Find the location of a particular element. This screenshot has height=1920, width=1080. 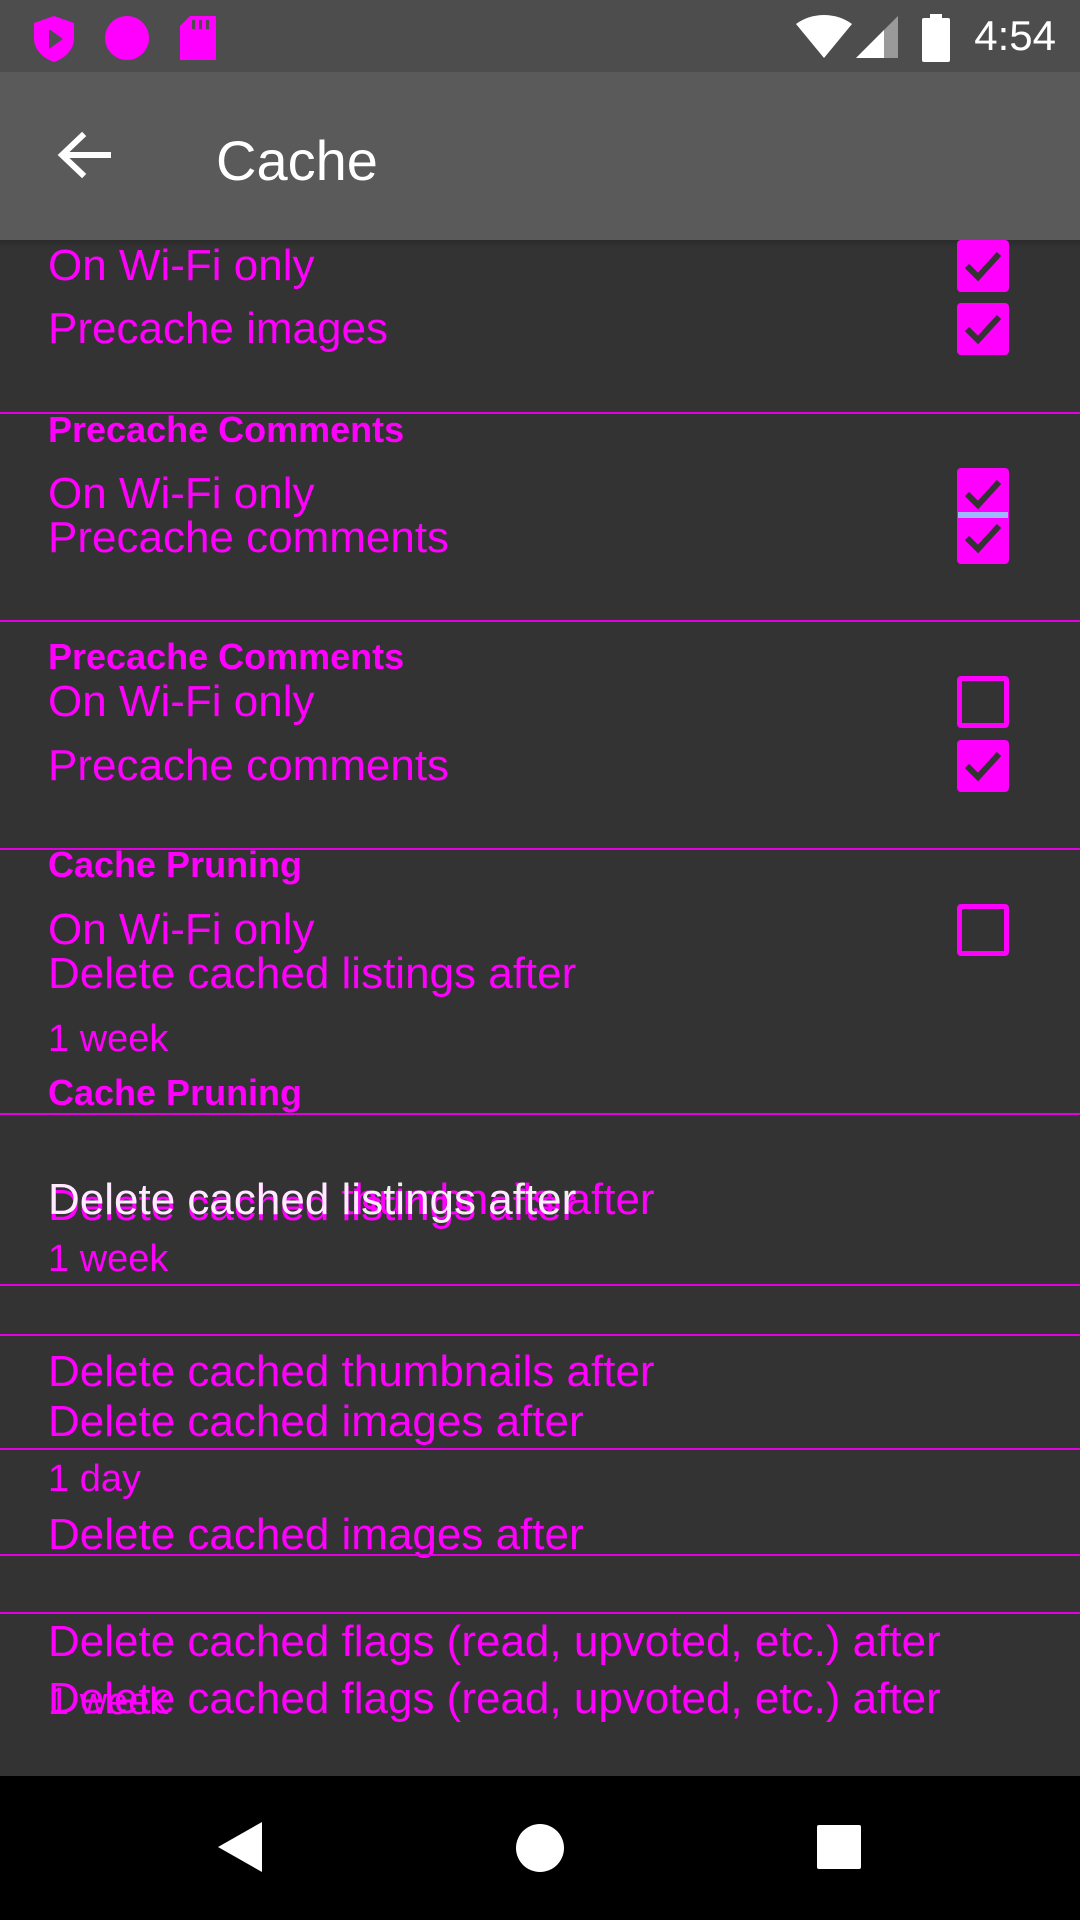

nav-back-icon is located at coordinates (239, 1847).